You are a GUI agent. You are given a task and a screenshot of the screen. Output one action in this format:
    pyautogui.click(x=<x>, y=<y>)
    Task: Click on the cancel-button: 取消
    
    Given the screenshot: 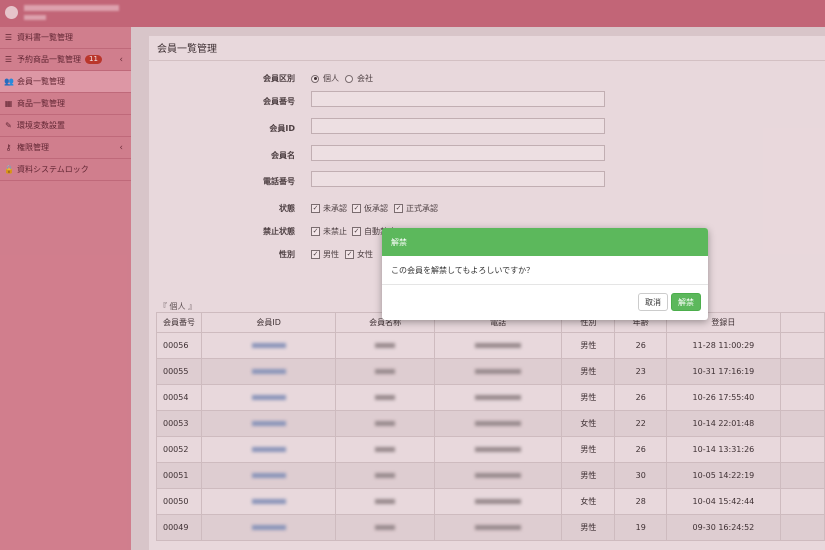 What is the action you would take?
    pyautogui.click(x=653, y=302)
    